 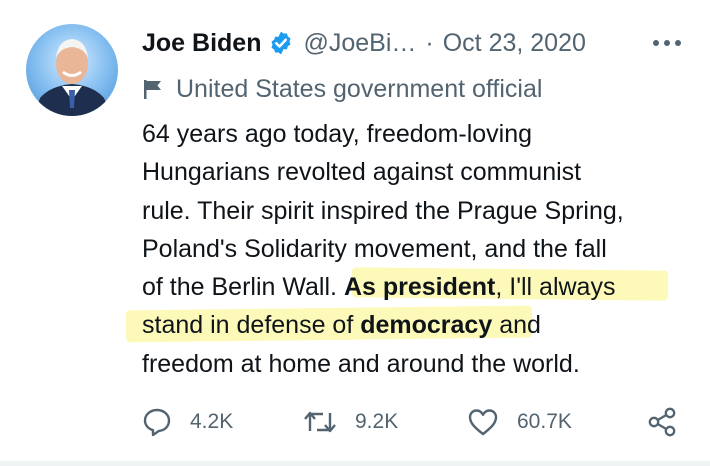 I want to click on retweet-button: 9.2K, so click(x=350, y=422).